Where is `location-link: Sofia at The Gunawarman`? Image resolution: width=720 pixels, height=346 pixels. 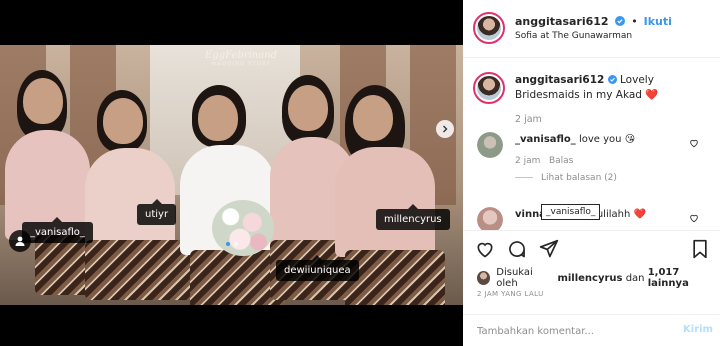
location-link: Sofia at The Gunawarman is located at coordinates (573, 36).